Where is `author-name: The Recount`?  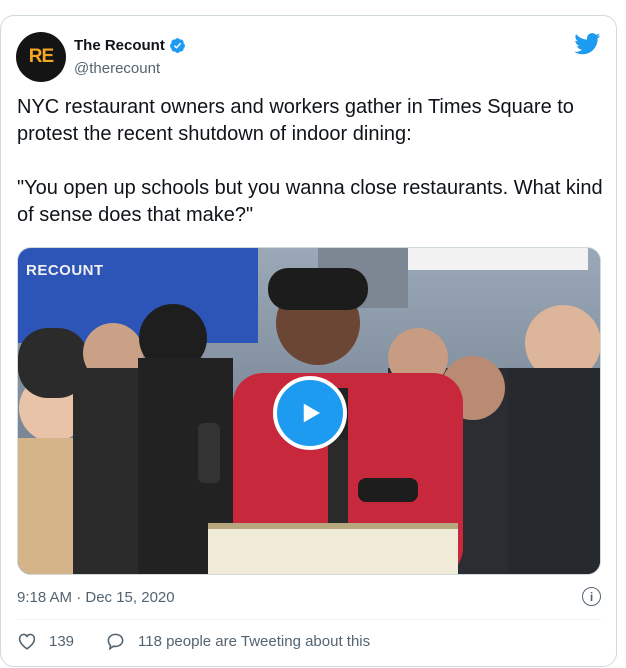 author-name: The Recount is located at coordinates (130, 45).